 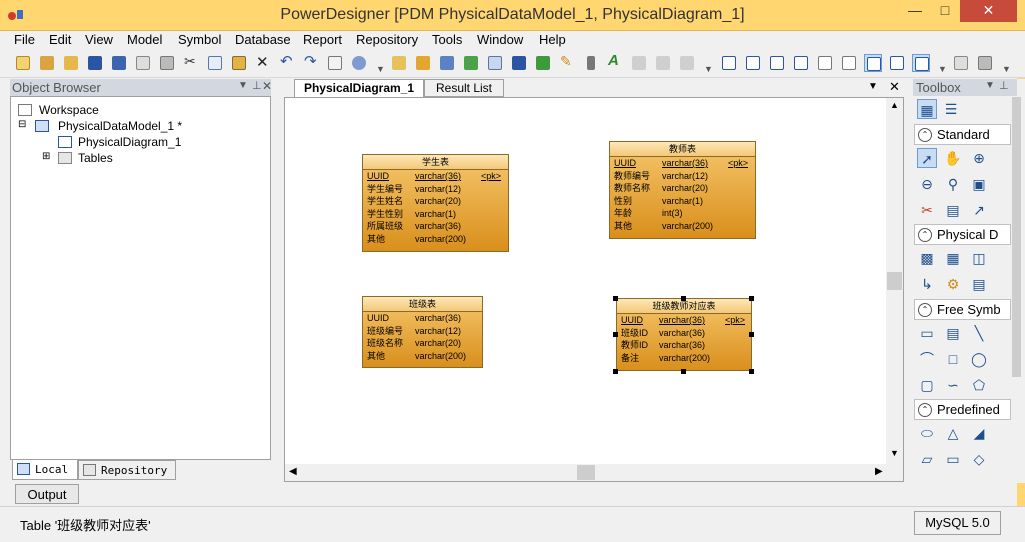 What do you see at coordinates (552, 39) in the screenshot?
I see `menu-help: Help` at bounding box center [552, 39].